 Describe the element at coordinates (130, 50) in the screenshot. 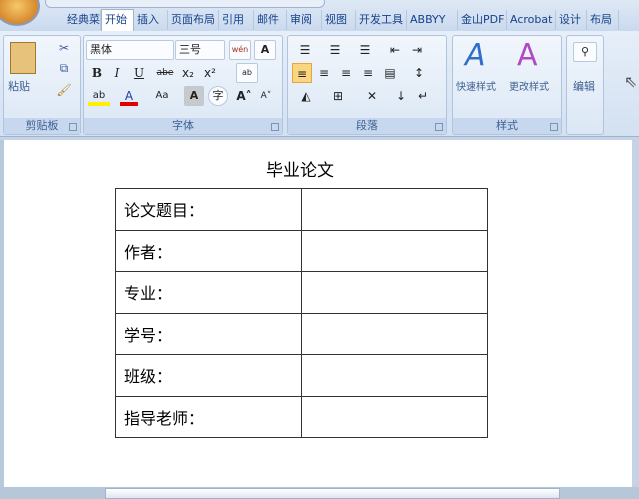

I see `font-name-select: 黑体` at that location.